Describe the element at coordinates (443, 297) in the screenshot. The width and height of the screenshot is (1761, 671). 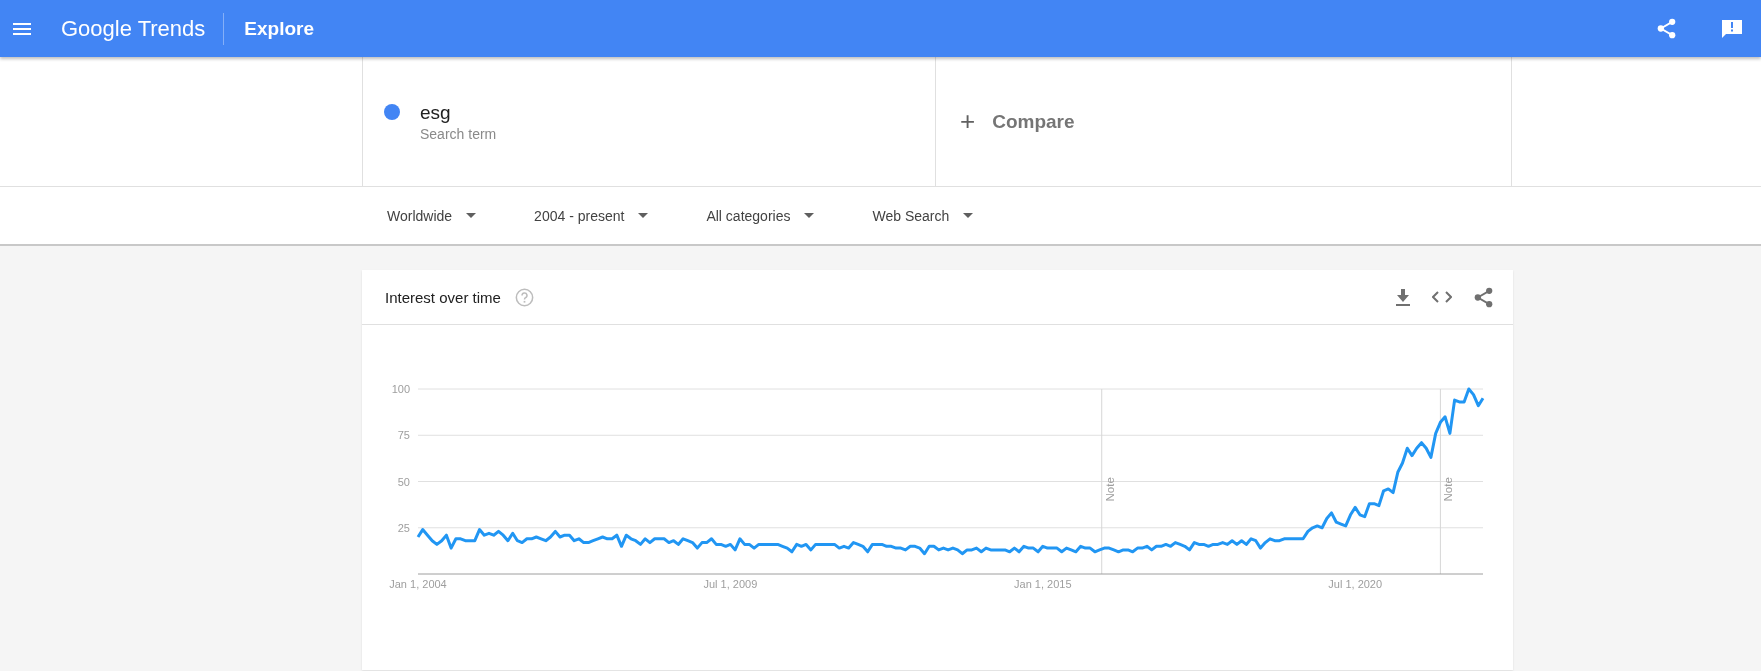
I see `card-title: Interest over time` at that location.